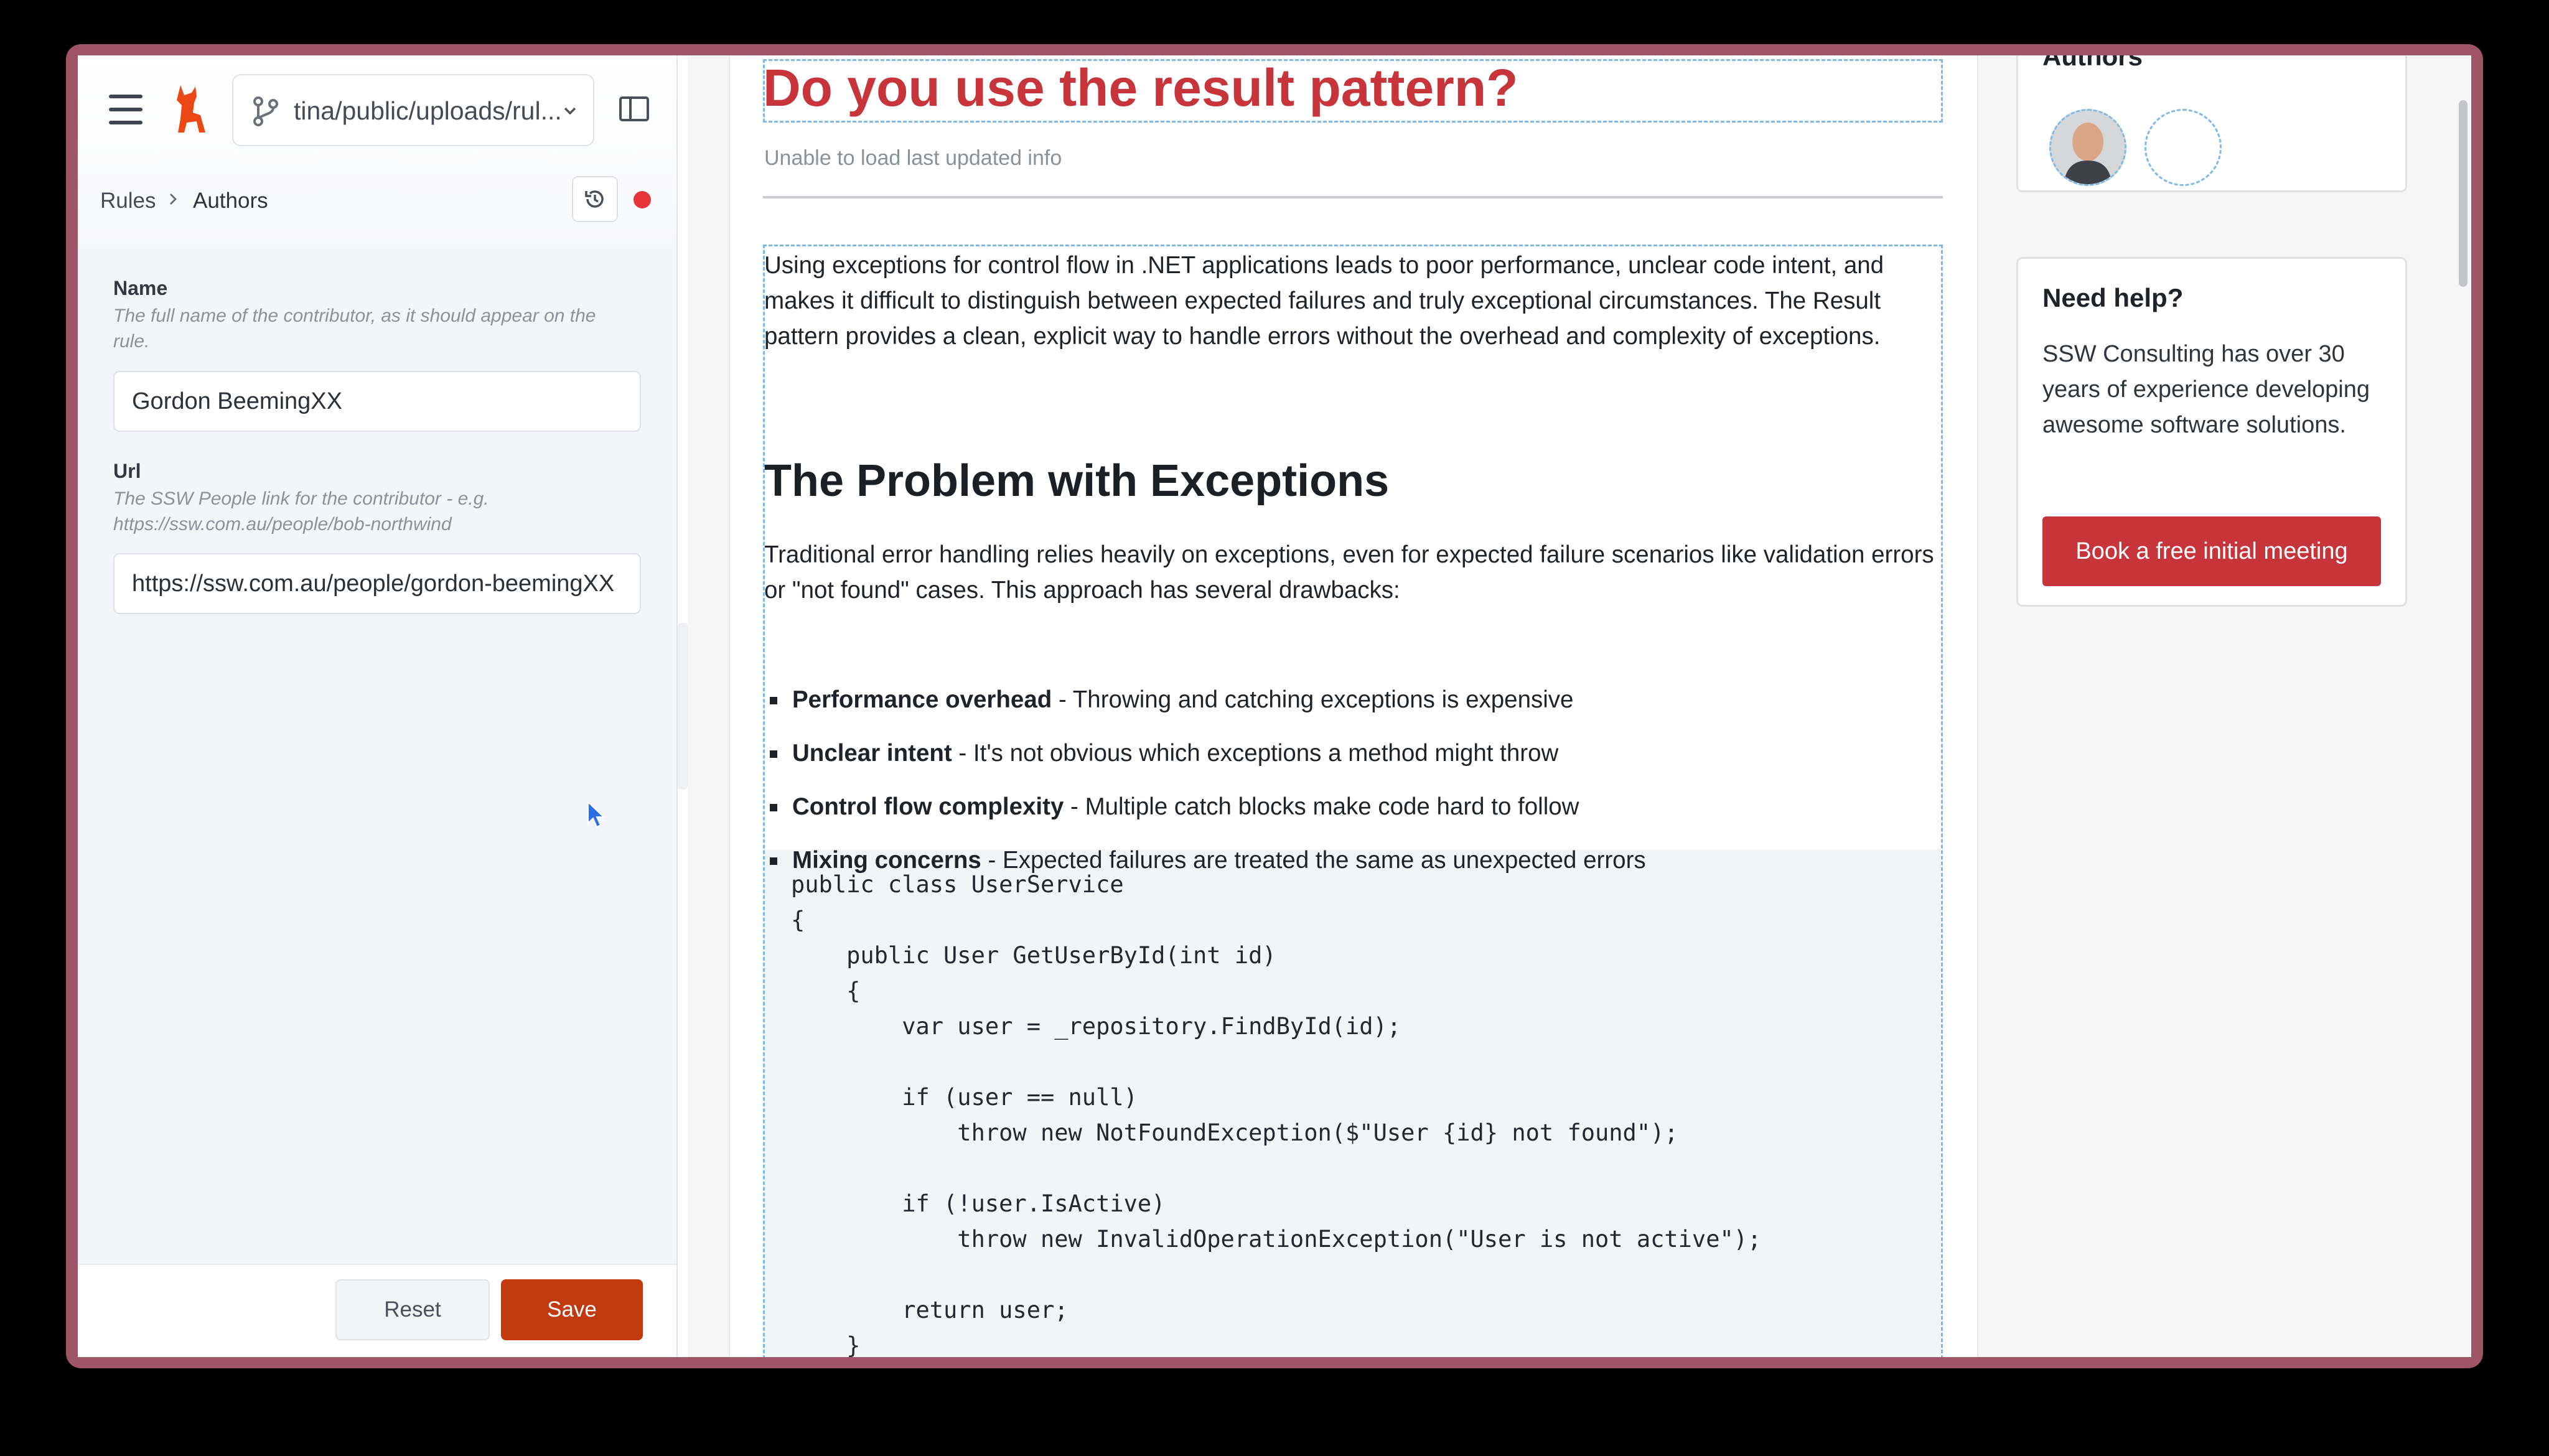  I want to click on llama-logo-icon, so click(191, 109).